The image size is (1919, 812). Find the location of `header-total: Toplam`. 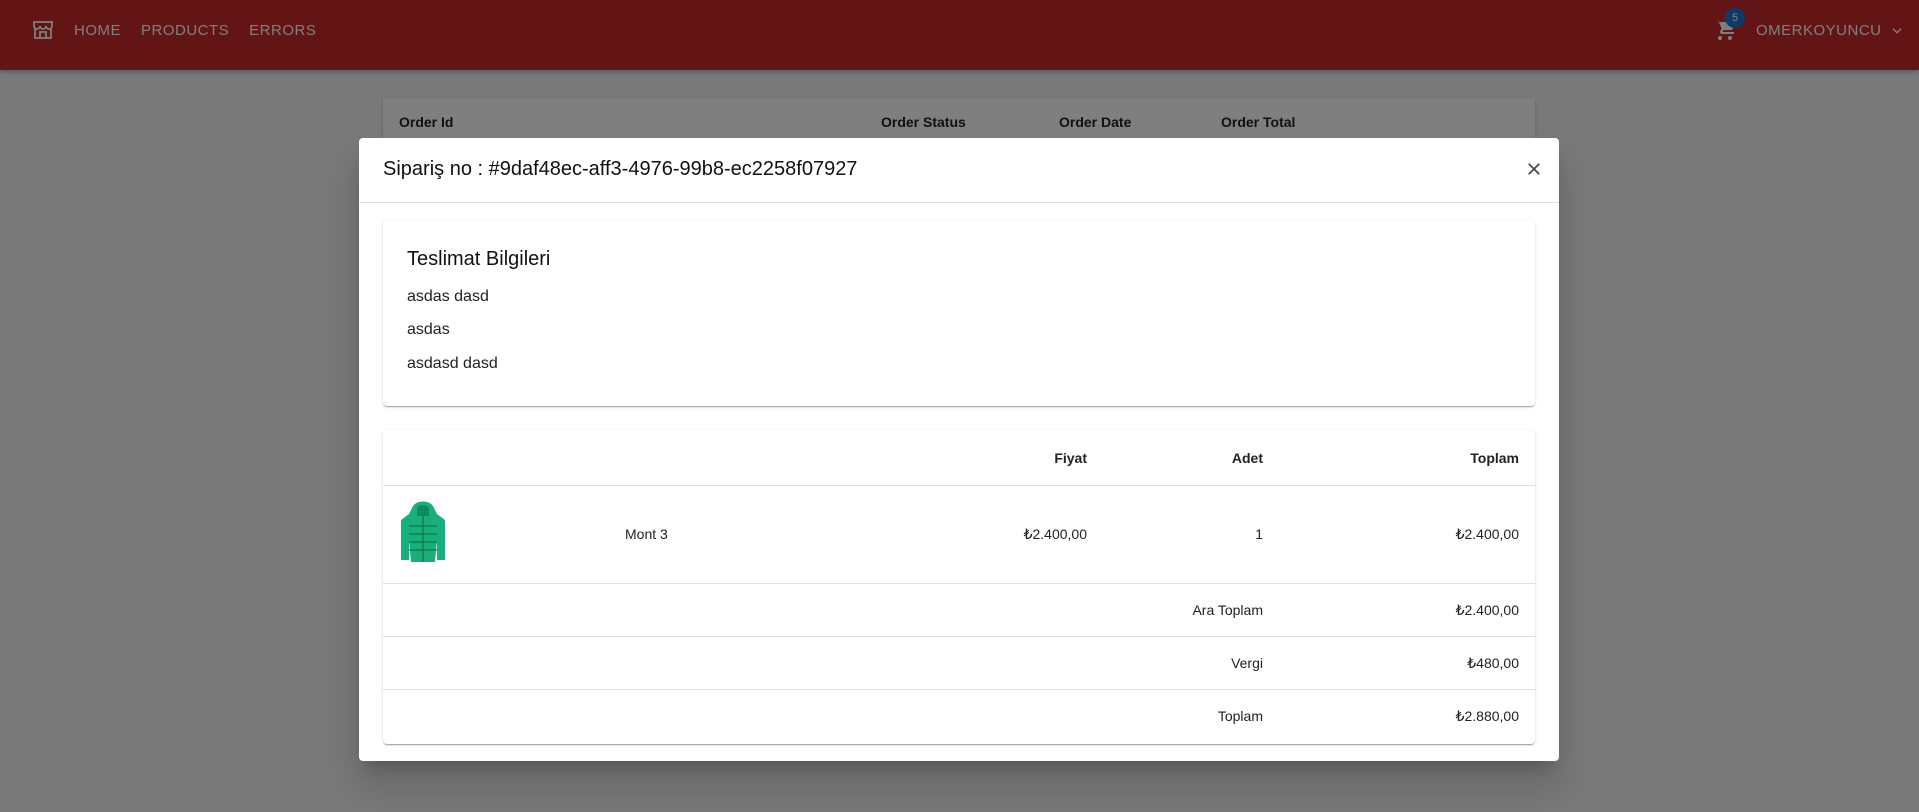

header-total: Toplam is located at coordinates (1494, 458).